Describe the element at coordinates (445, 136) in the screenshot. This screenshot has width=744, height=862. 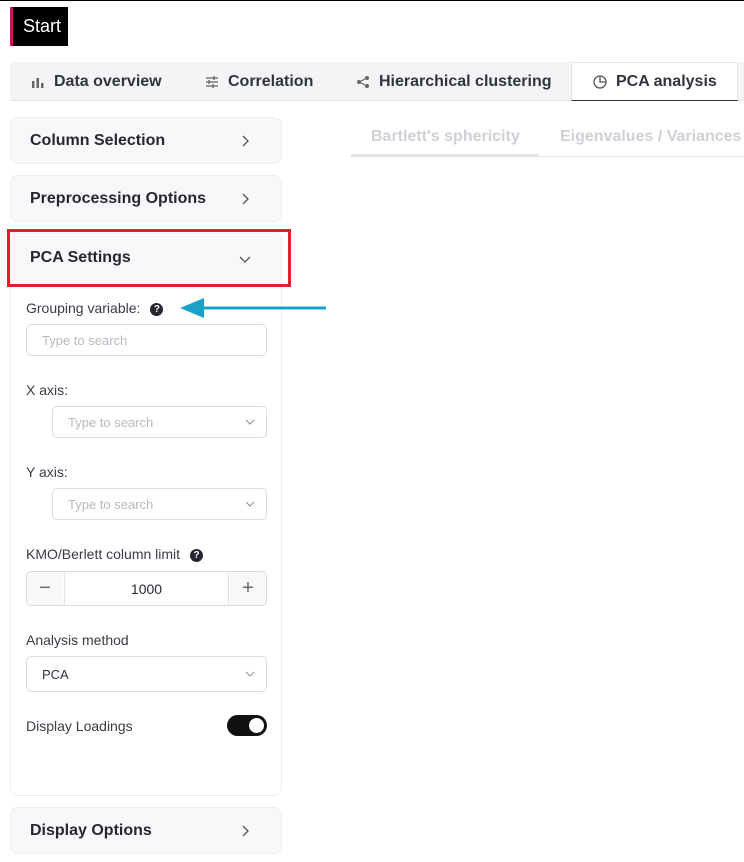
I see `subtab-bartlett: Bartlett's sphericity` at that location.